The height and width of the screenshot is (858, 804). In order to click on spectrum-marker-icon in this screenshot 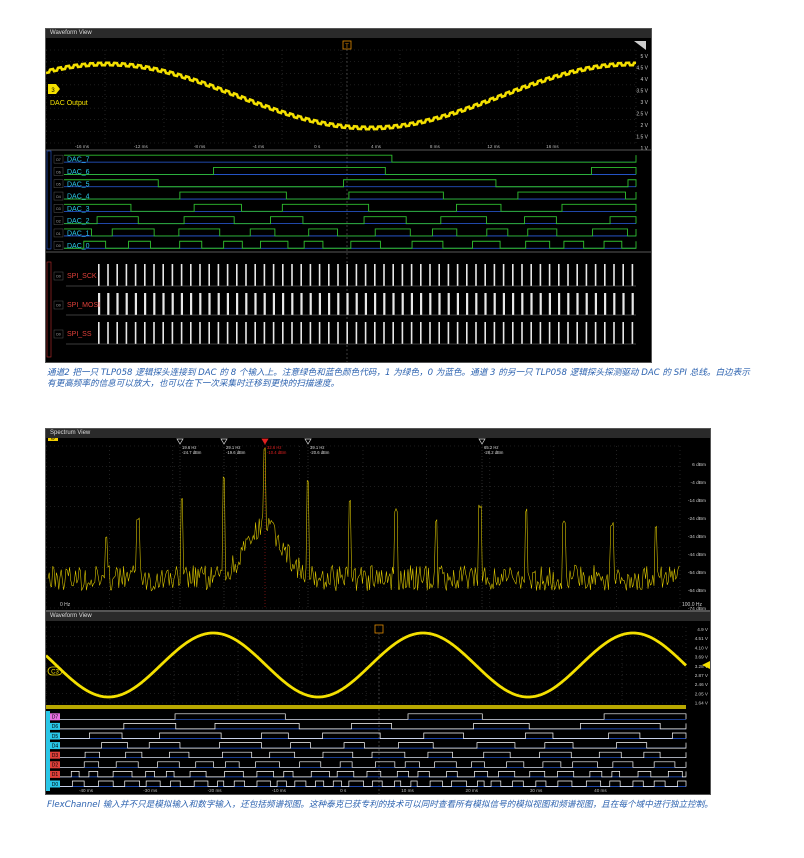, I will do `click(265, 441)`.